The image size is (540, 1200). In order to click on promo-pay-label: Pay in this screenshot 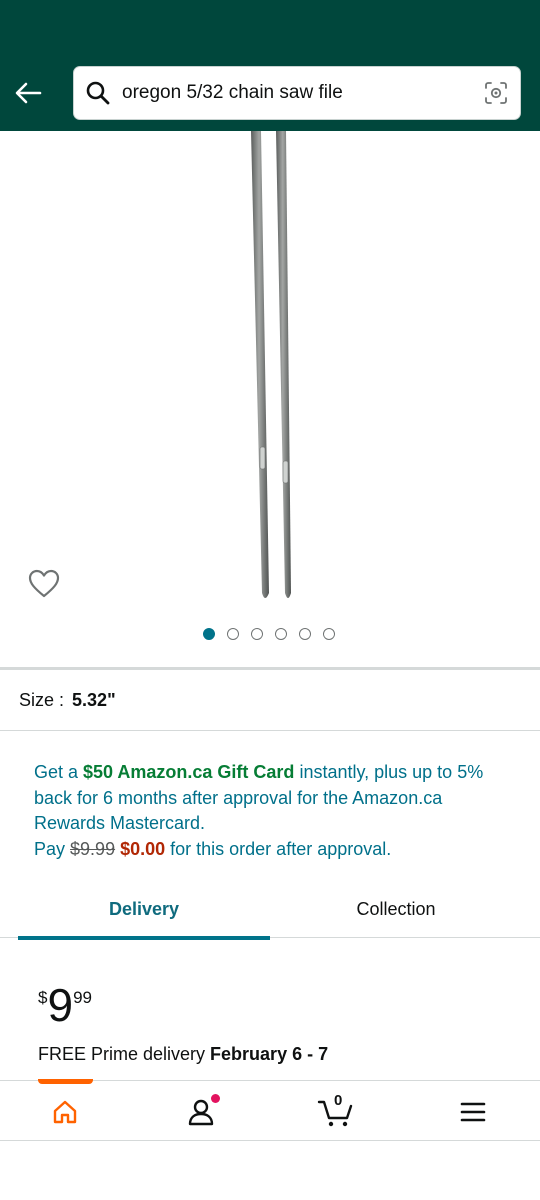, I will do `click(52, 848)`.